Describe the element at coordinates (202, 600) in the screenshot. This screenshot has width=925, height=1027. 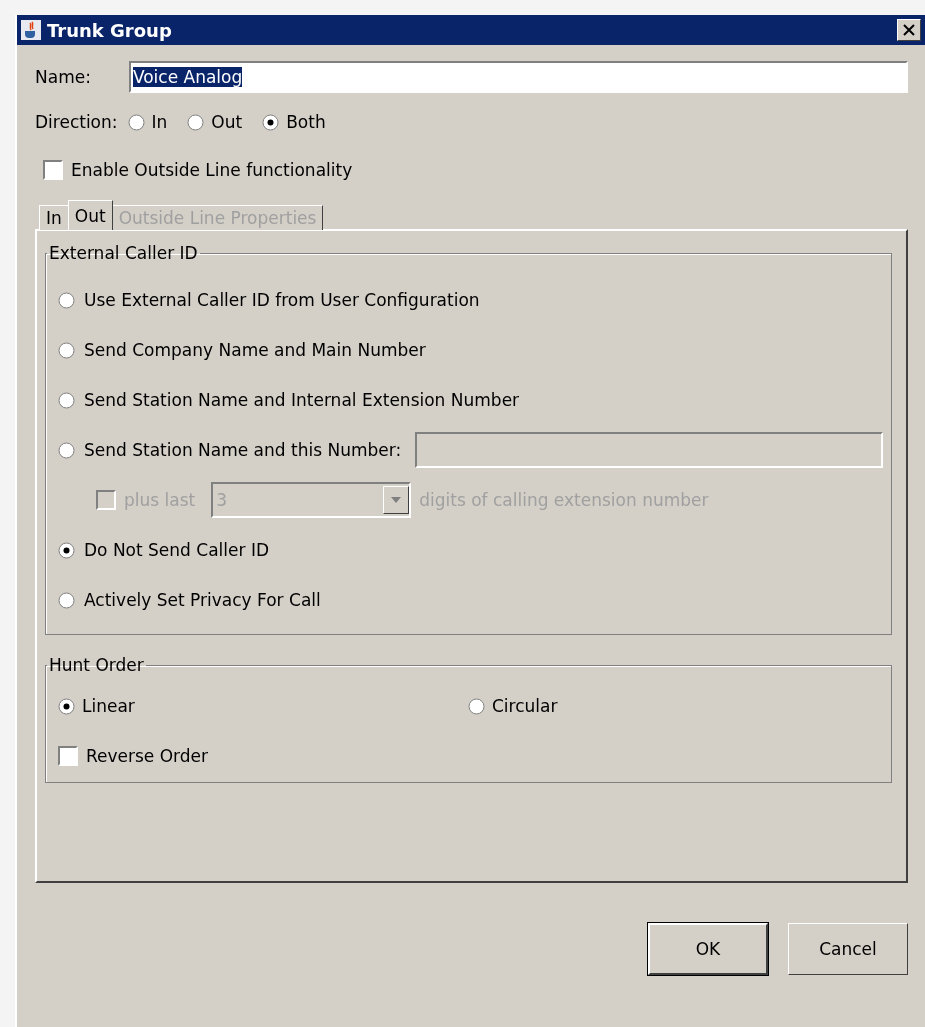
I see `option-label: Actively Set Privacy For Call` at that location.